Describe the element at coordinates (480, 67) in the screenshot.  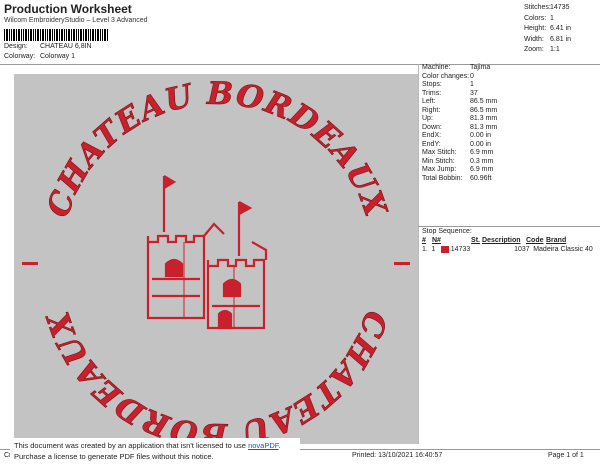
I see `machine-panel-value: Tajima` at that location.